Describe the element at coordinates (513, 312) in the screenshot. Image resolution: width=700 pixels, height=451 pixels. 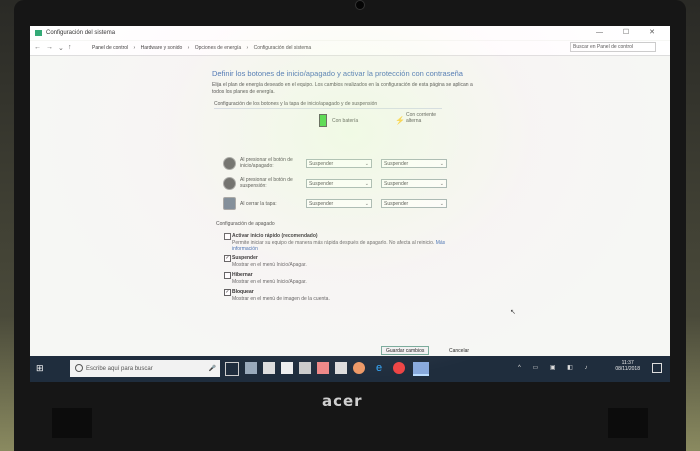
I see `mouse-cursor-icon: ↖` at that location.